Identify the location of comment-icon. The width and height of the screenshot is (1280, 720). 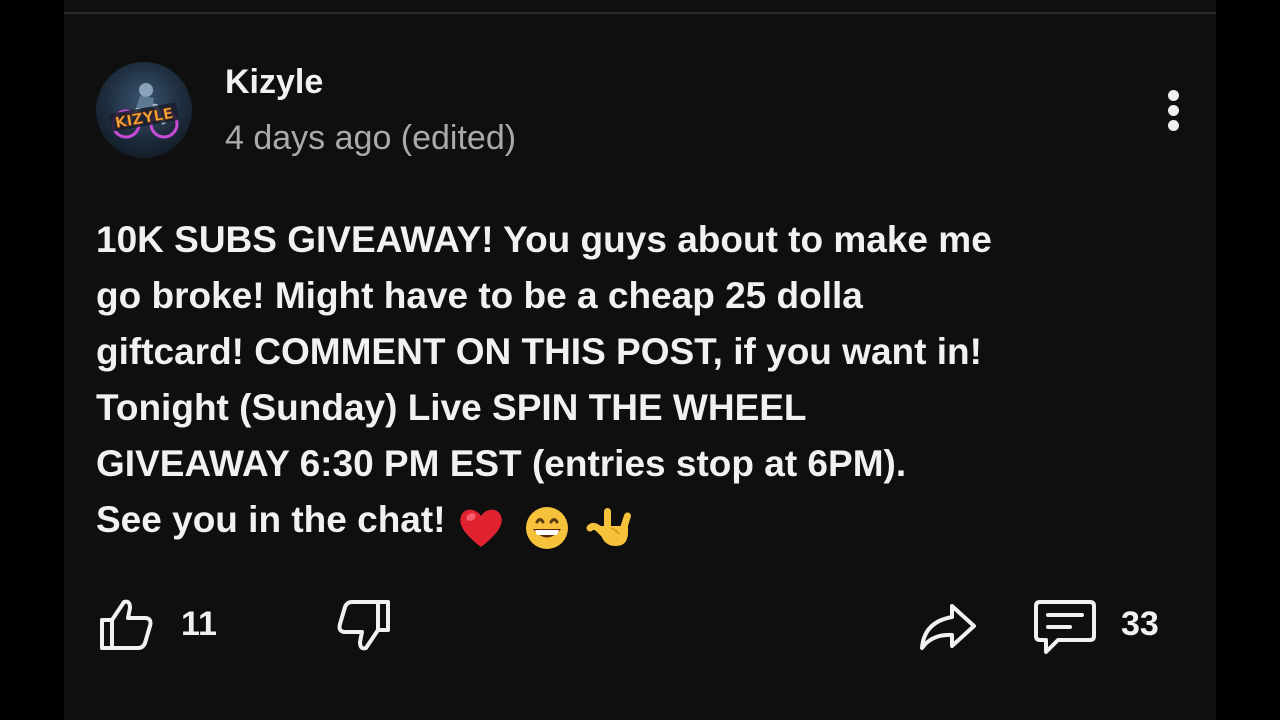
(1065, 627).